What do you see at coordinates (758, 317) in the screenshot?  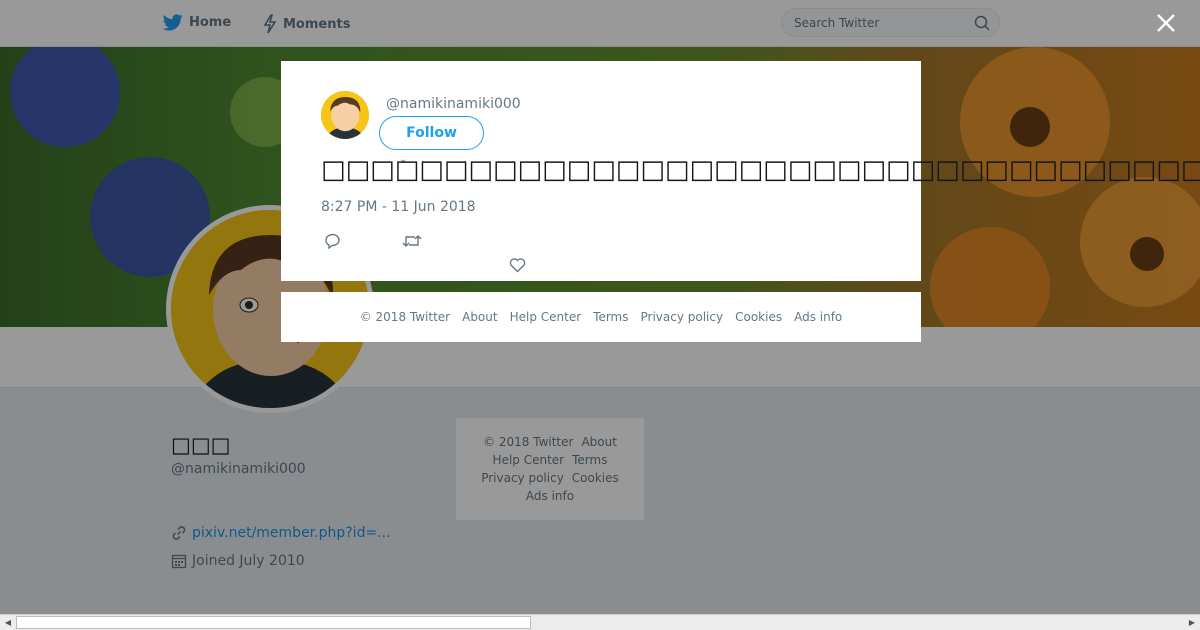 I see `footer-cookies-link: Cookies` at bounding box center [758, 317].